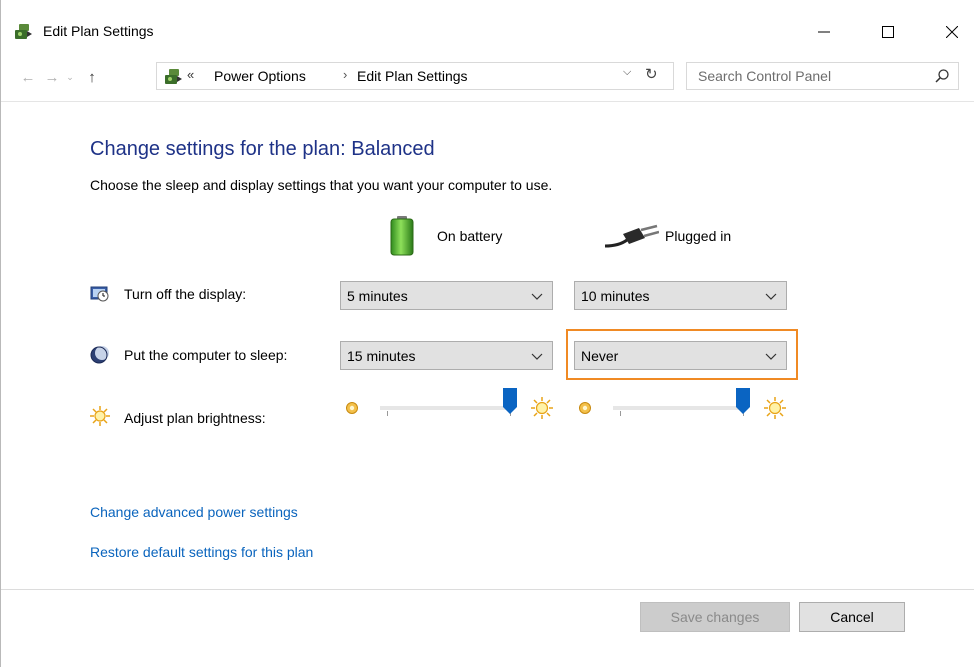 The height and width of the screenshot is (667, 974). What do you see at coordinates (23, 31) in the screenshot?
I see `power-plan-icon` at bounding box center [23, 31].